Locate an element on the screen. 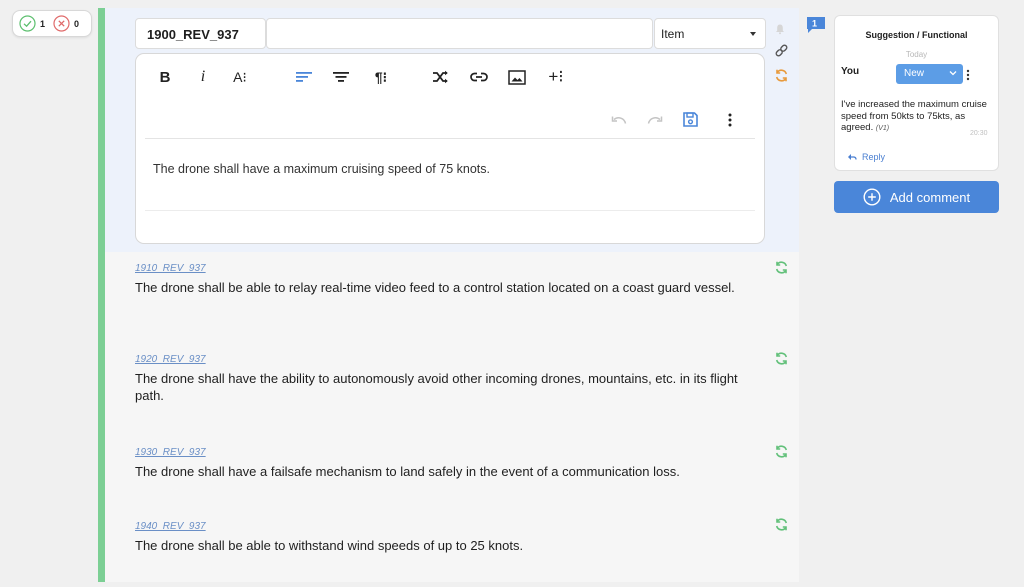 Image resolution: width=1024 pixels, height=587 pixels. requirement-title-field is located at coordinates (459, 33).